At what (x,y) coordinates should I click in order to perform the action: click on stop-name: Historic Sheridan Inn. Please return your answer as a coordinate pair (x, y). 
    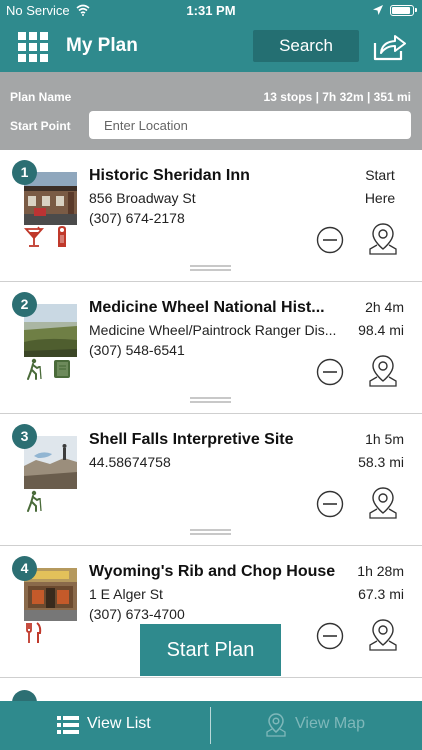
    Looking at the image, I should click on (218, 176).